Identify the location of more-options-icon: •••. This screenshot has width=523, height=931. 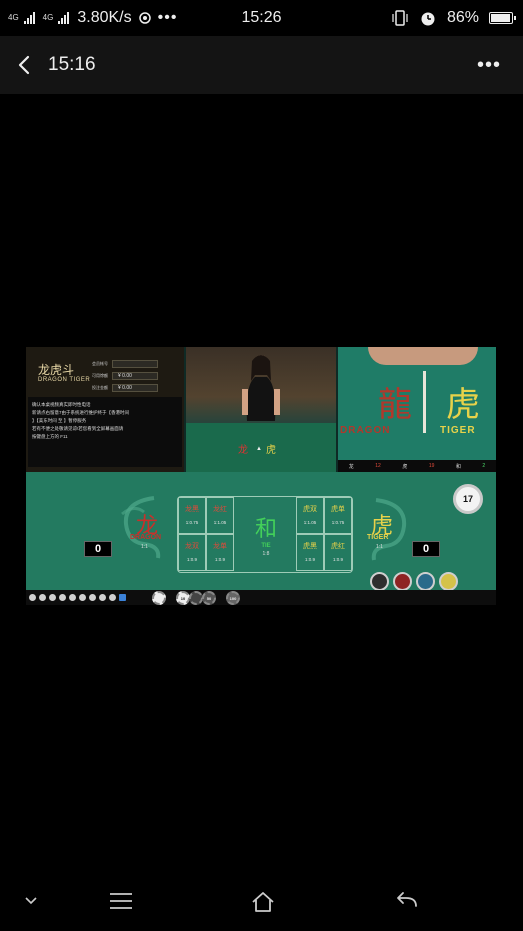
(489, 65).